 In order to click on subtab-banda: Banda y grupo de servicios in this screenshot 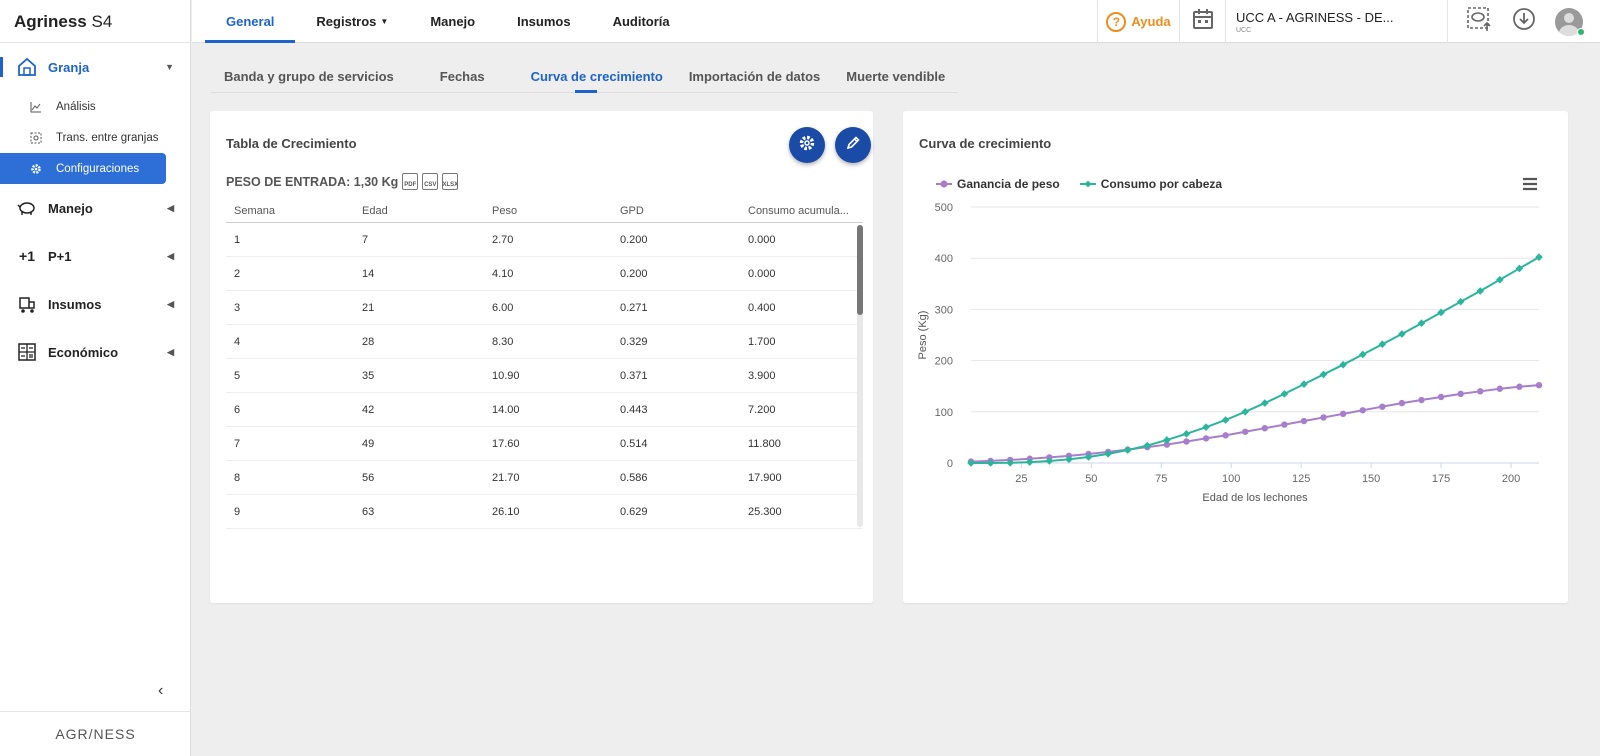, I will do `click(309, 79)`.